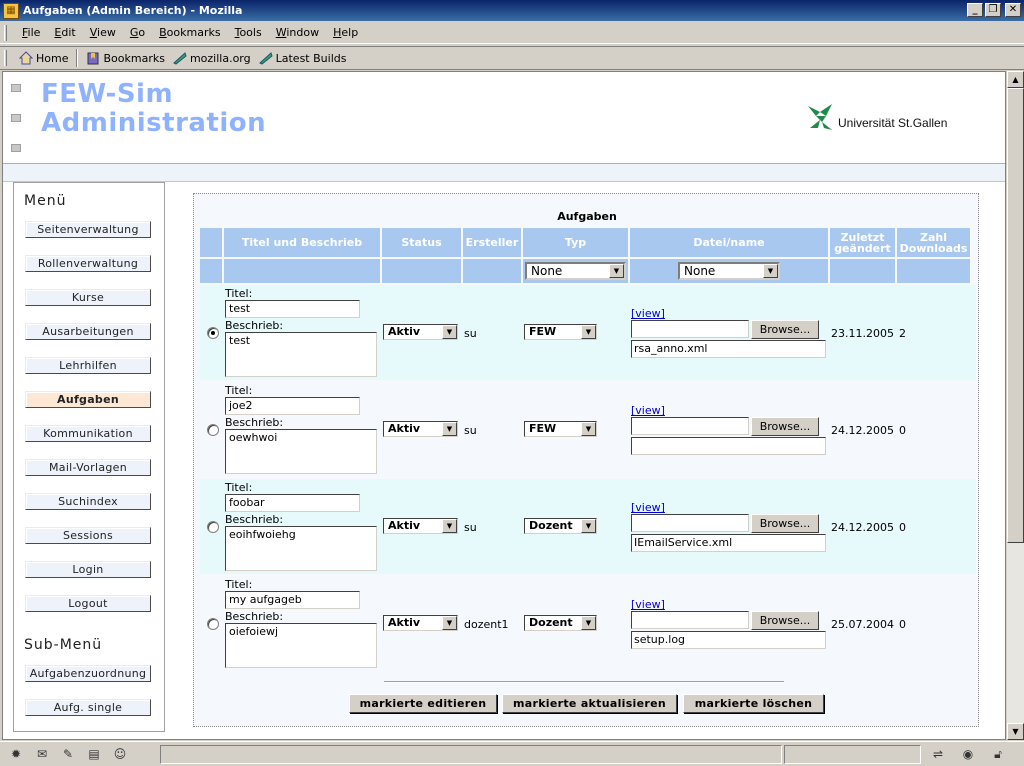 This screenshot has height=766, width=1024. What do you see at coordinates (31, 32) in the screenshot?
I see `menu-file: File` at bounding box center [31, 32].